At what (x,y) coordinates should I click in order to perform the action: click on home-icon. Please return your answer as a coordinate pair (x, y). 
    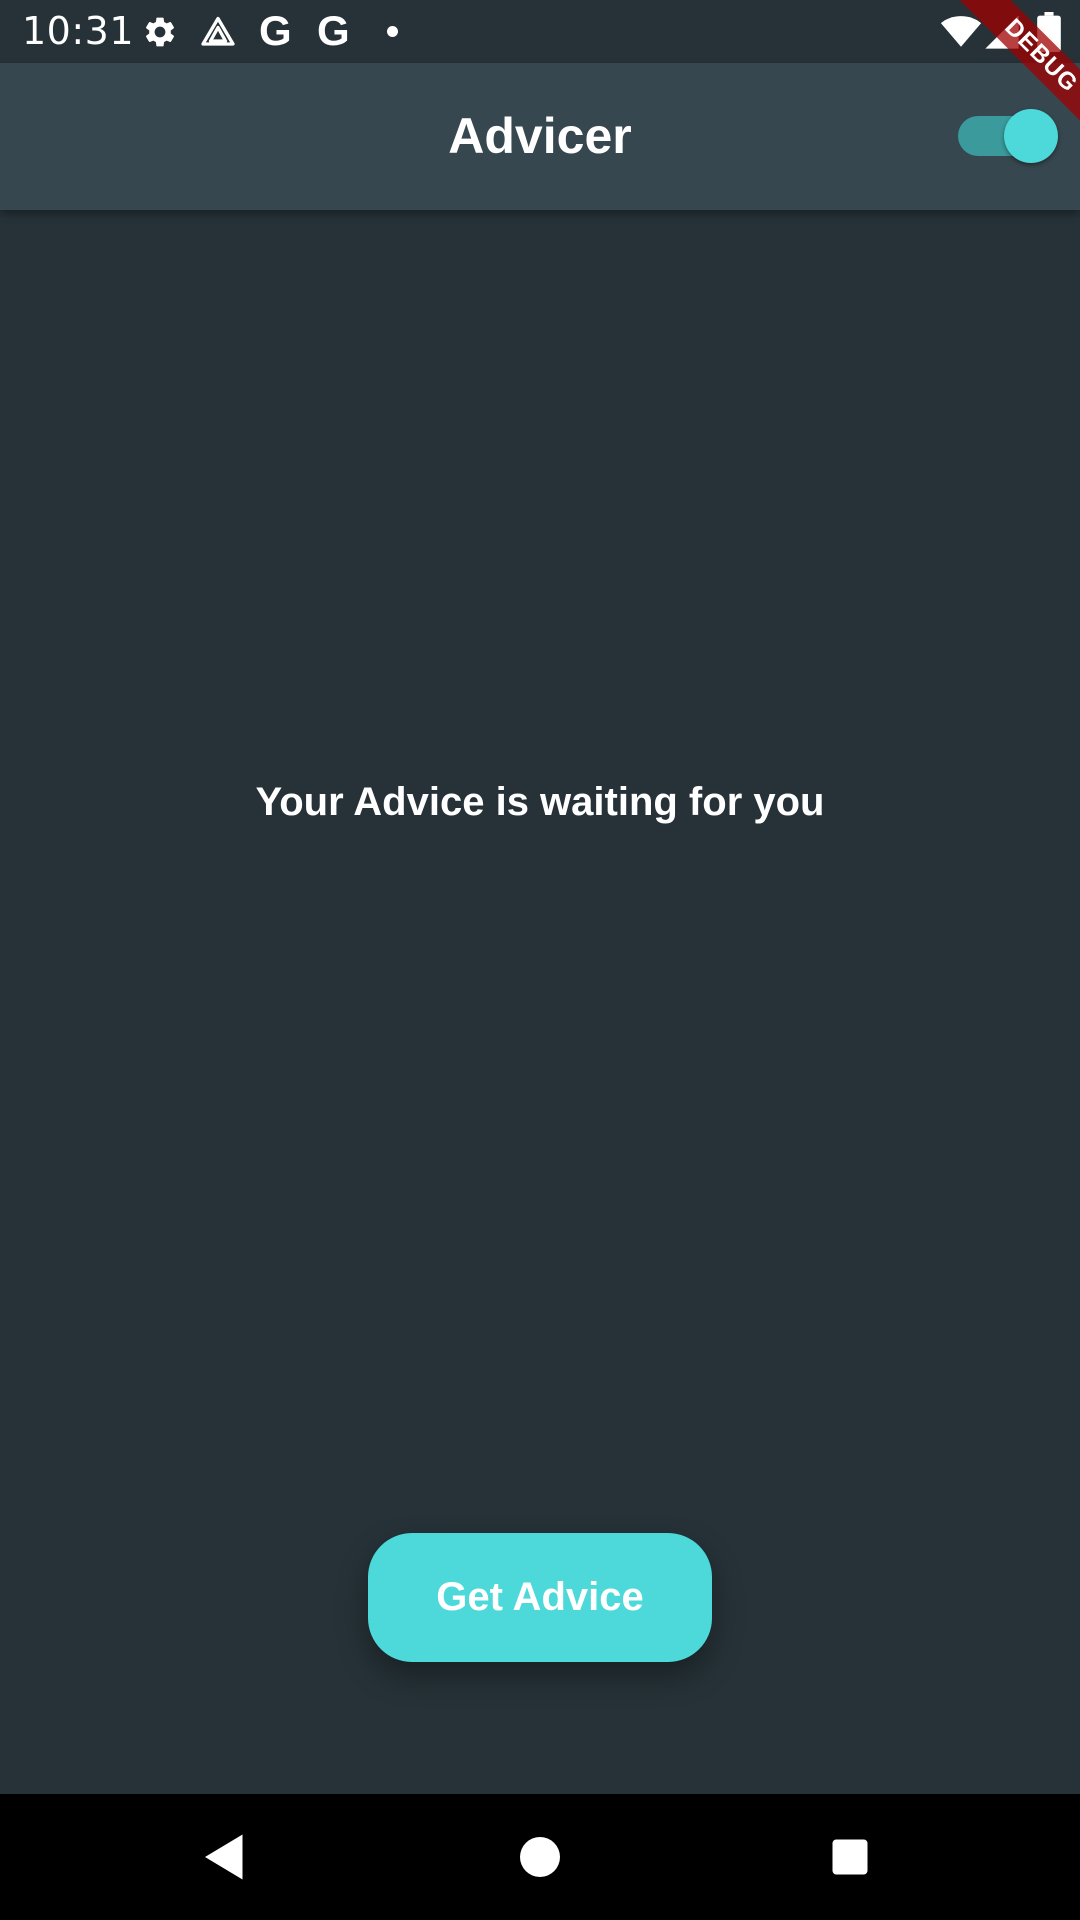
    Looking at the image, I should click on (540, 1857).